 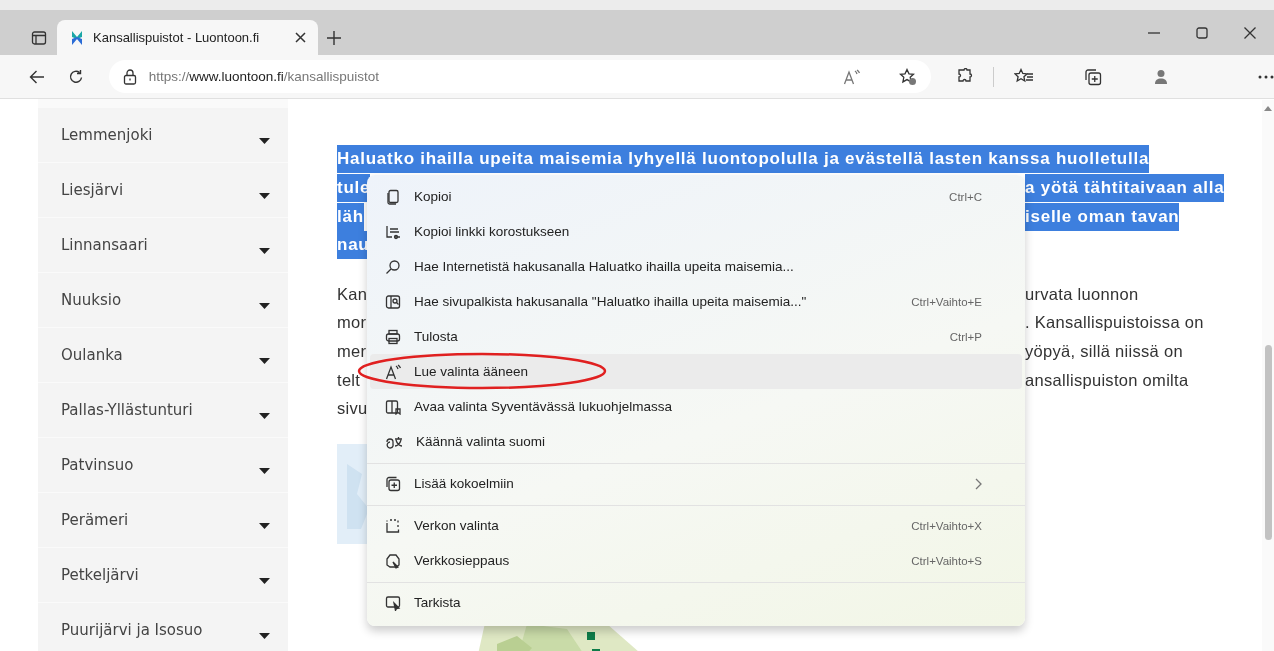 I want to click on sidebar-item: Pallas-Yllästunturi, so click(x=163, y=410).